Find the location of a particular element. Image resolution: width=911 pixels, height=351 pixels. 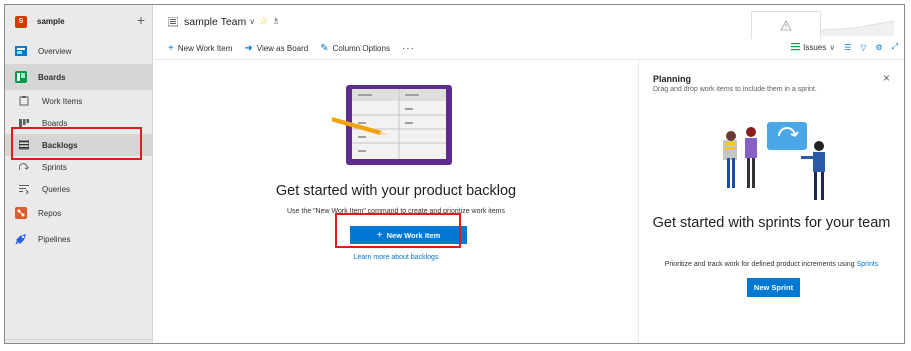

sidebar-item-boards: Boards is located at coordinates (78, 77).